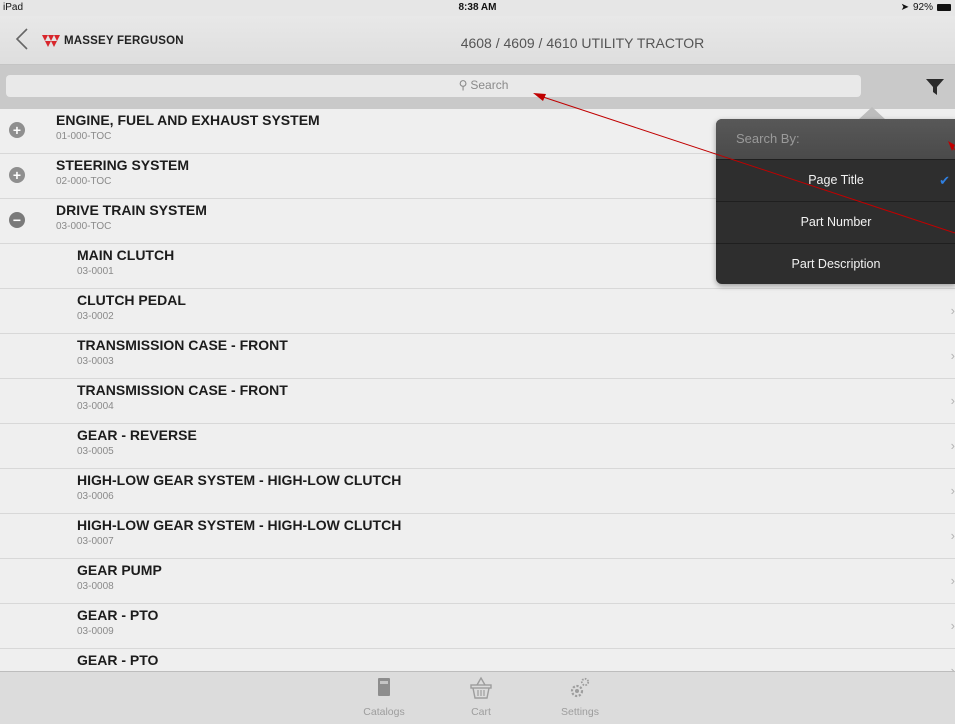  Describe the element at coordinates (835, 139) in the screenshot. I see `popover-header: Search By:` at that location.